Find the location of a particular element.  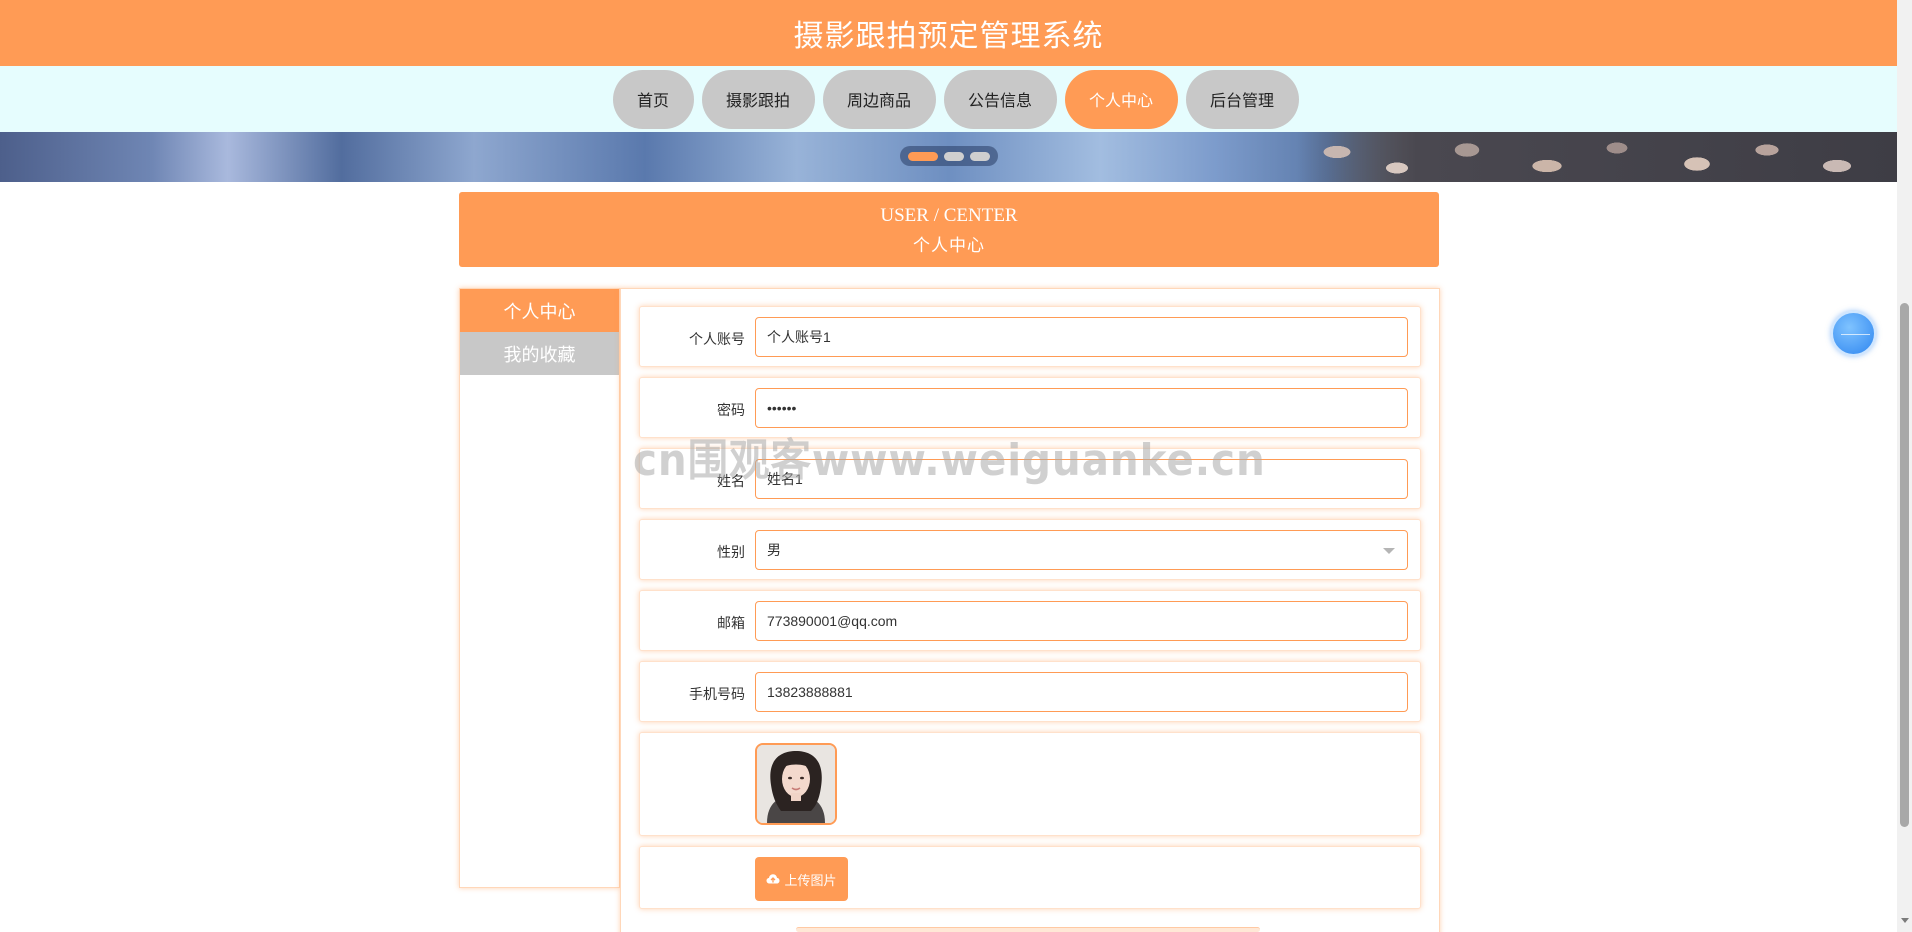

form-row-avatar is located at coordinates (1030, 784).